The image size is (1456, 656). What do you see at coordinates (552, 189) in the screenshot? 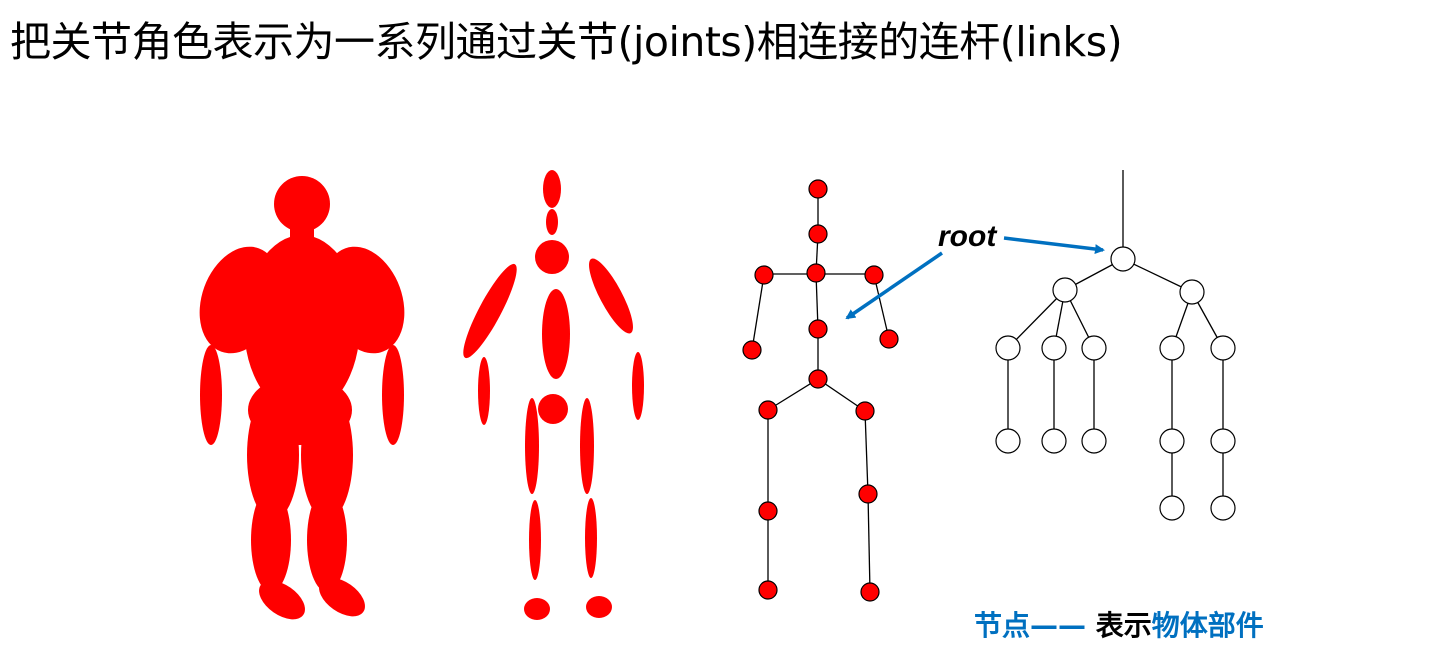
I see `segment-head` at bounding box center [552, 189].